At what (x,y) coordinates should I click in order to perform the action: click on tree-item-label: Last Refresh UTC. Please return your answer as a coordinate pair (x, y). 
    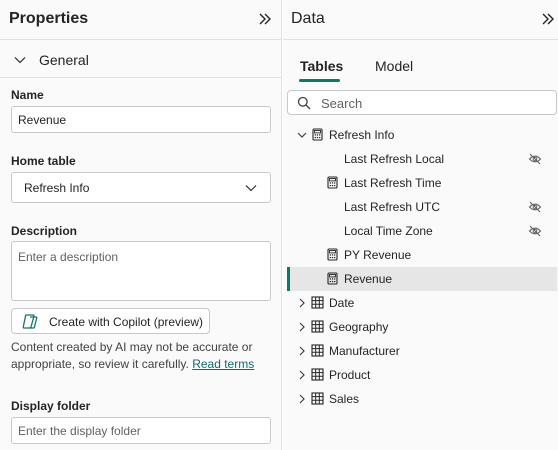
    Looking at the image, I should click on (392, 207).